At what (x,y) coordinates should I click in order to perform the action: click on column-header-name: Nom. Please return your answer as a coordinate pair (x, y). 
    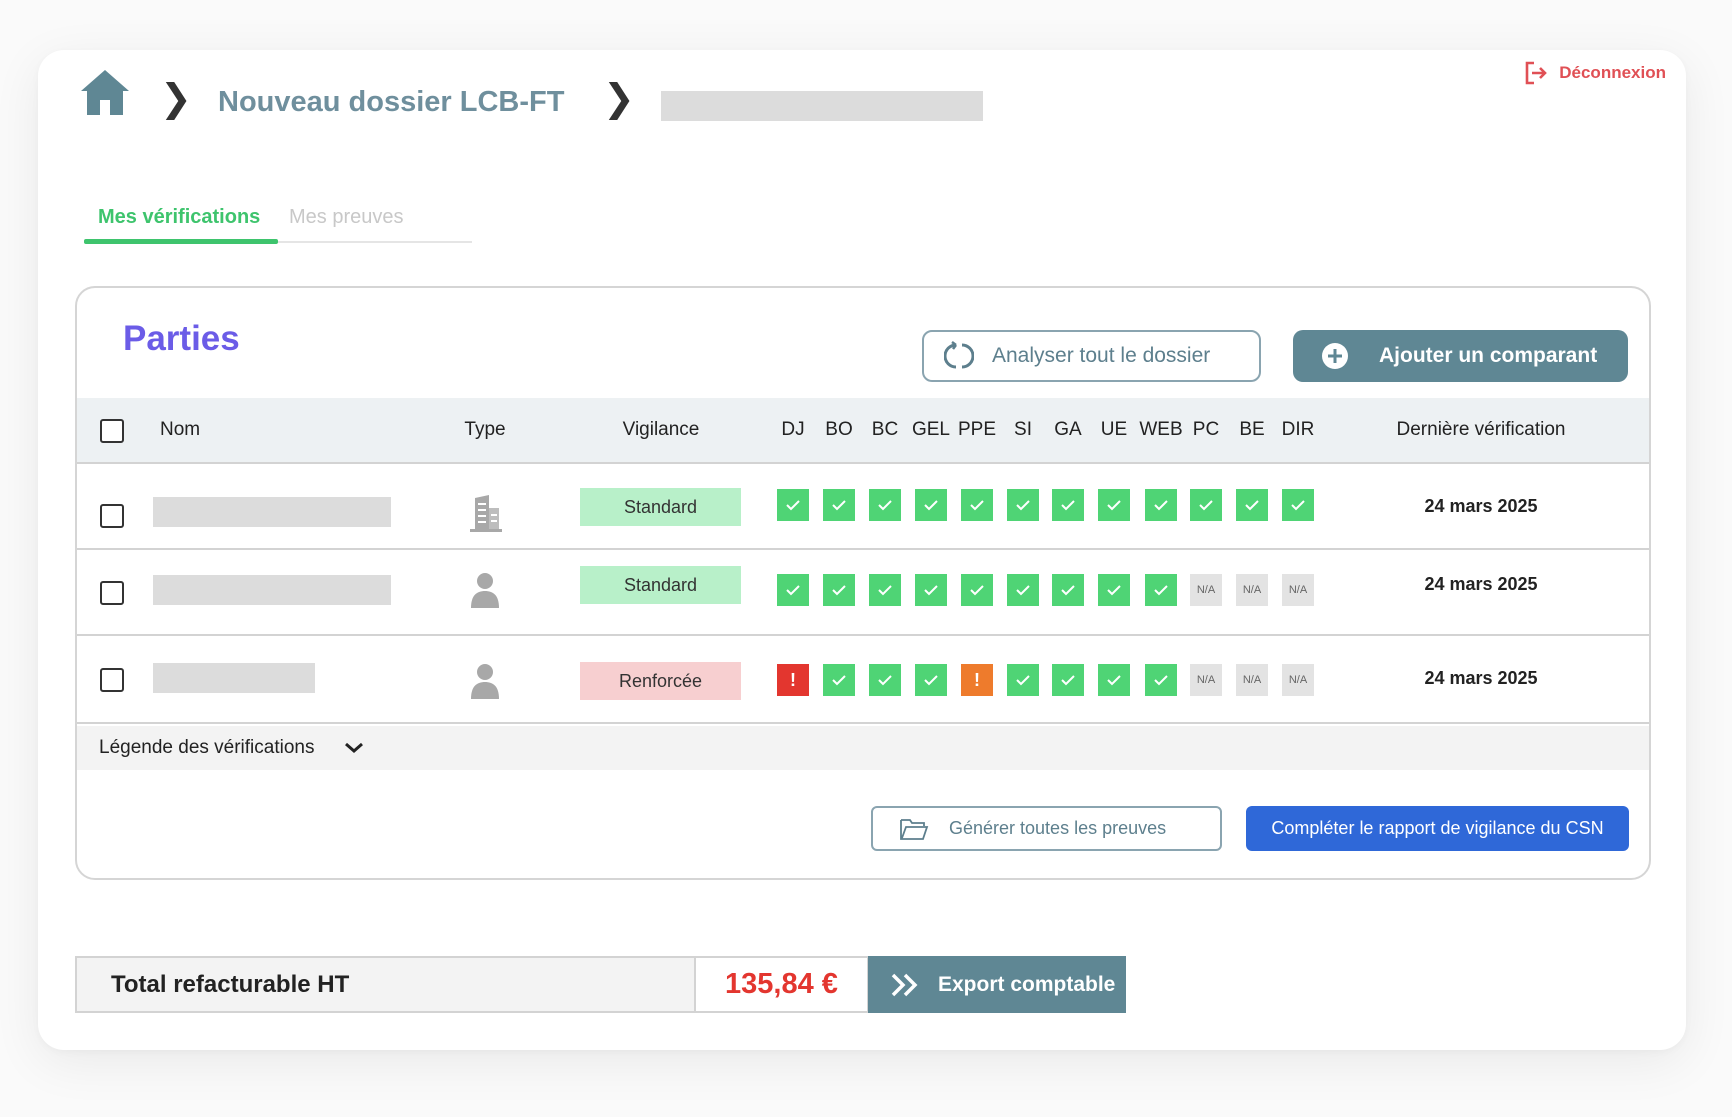
    Looking at the image, I should click on (180, 430).